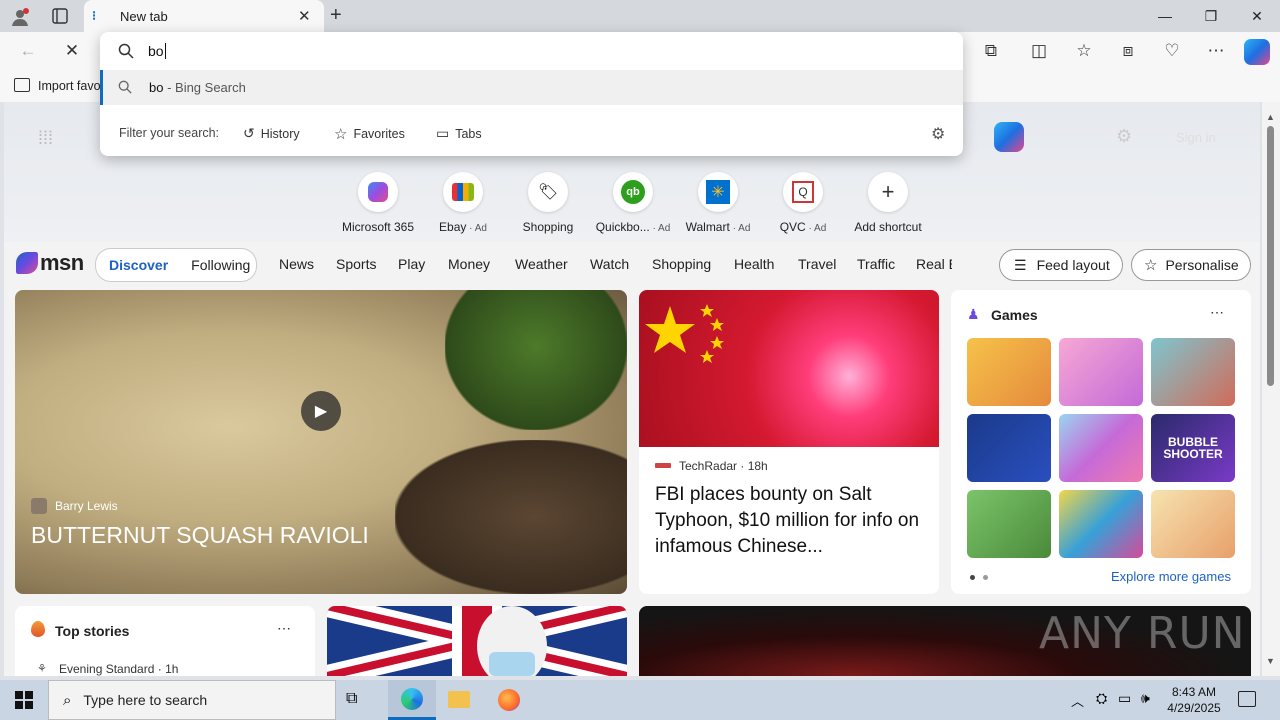  What do you see at coordinates (1142, 633) in the screenshot?
I see `anyrun-watermark: ANY RUN` at bounding box center [1142, 633].